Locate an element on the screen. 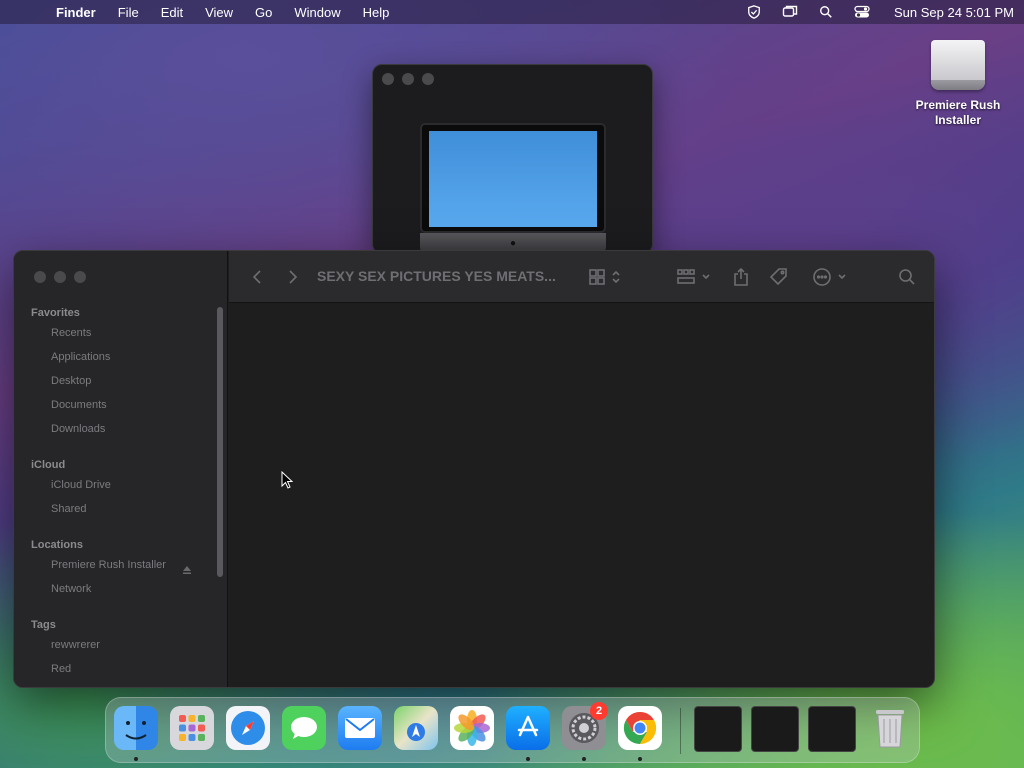 The image size is (1024, 768). group-grid-icon is located at coordinates (693, 276).